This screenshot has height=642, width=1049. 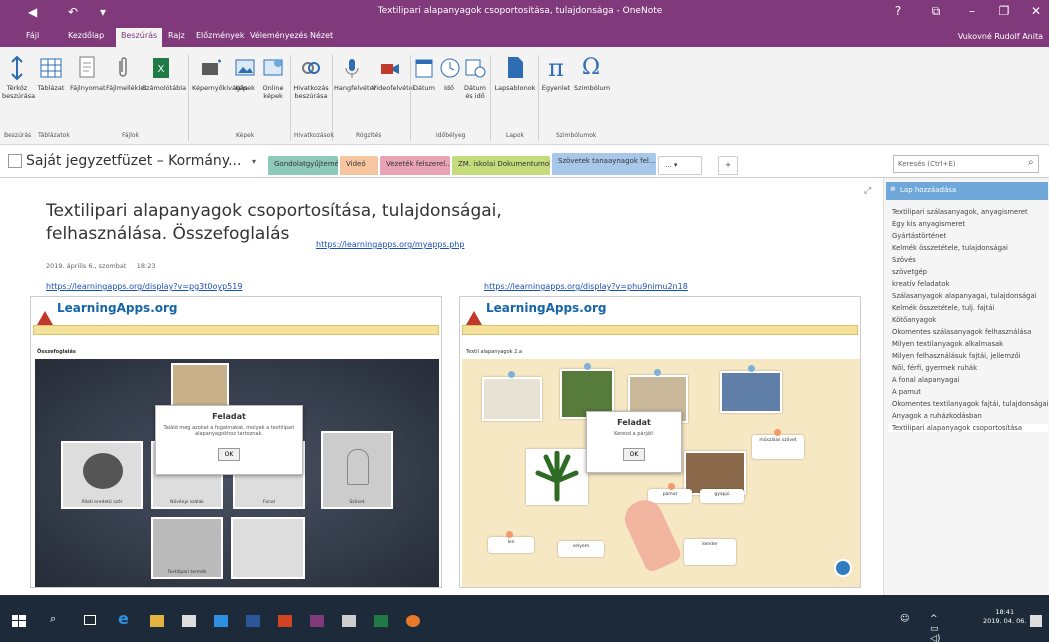 What do you see at coordinates (728, 165) in the screenshot?
I see `add-section-button: +` at bounding box center [728, 165].